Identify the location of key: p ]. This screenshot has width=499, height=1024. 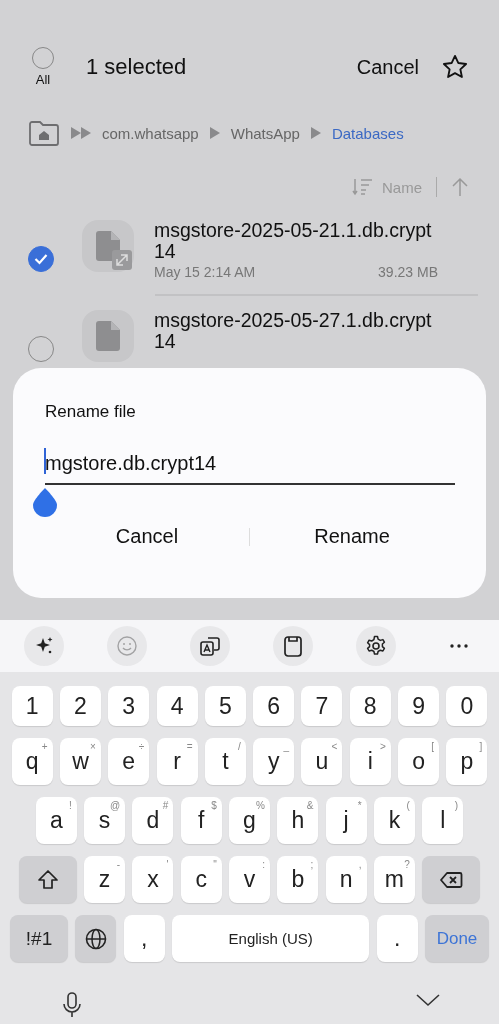
(467, 761).